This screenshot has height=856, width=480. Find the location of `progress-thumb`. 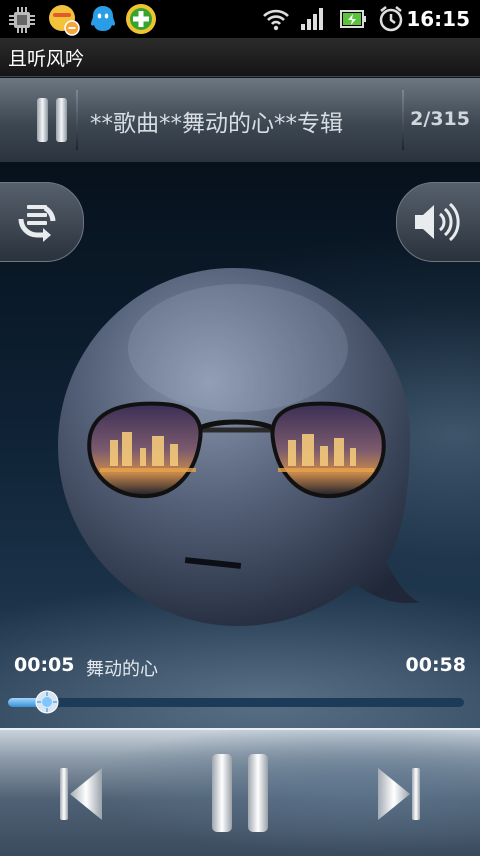

progress-thumb is located at coordinates (47, 702).